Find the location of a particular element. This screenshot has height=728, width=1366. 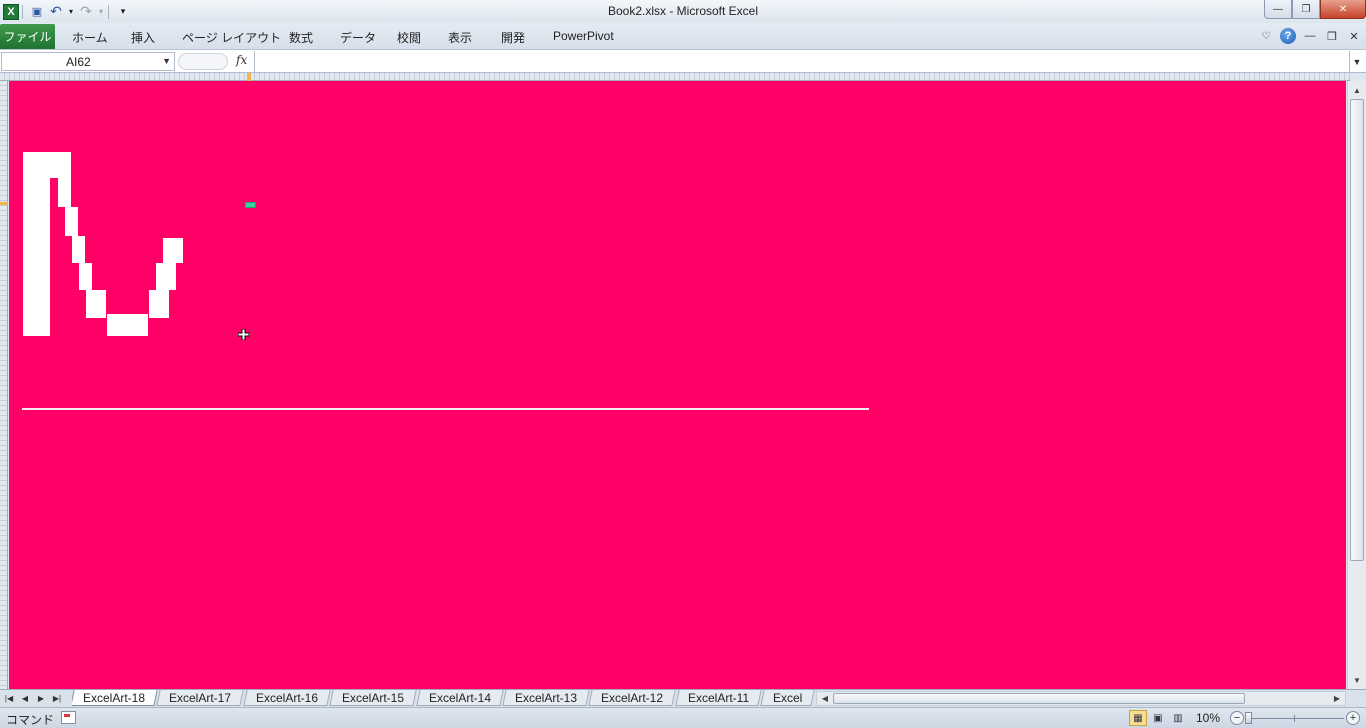

sheet-tab-label: ExcelArt-14 is located at coordinates (459, 698).